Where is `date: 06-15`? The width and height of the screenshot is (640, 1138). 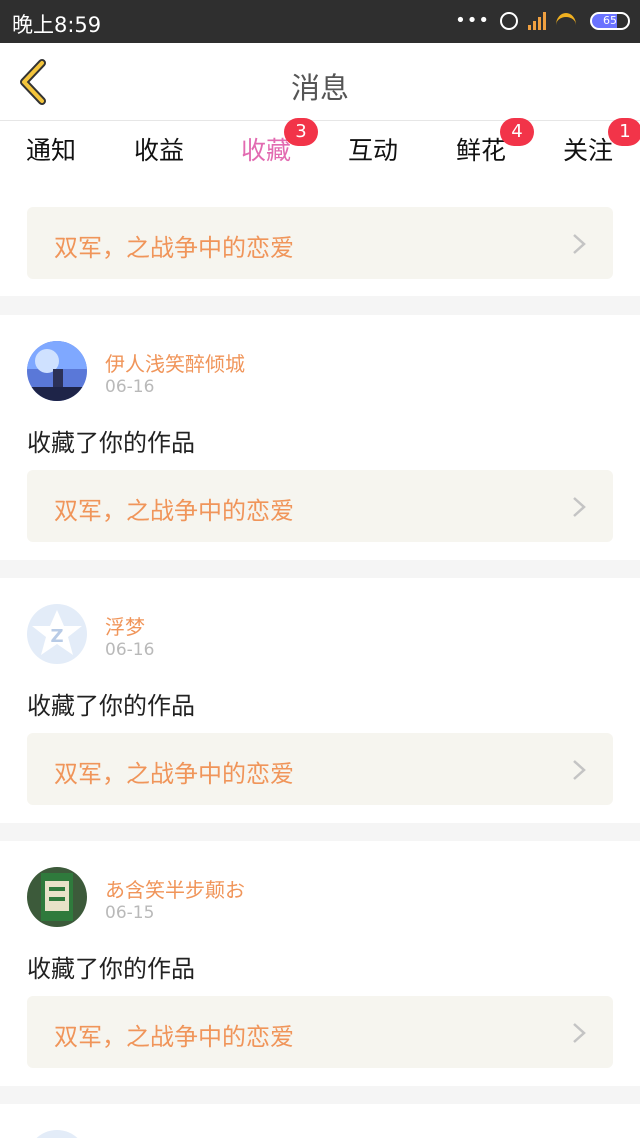
date: 06-15 is located at coordinates (130, 913).